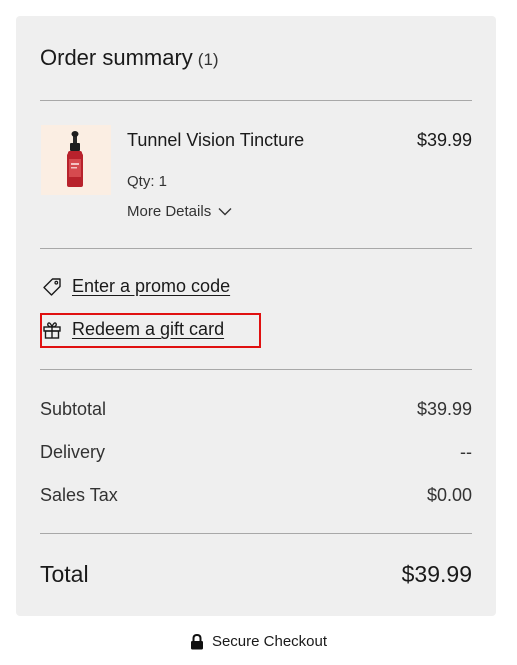 The width and height of the screenshot is (517, 665). Describe the element at coordinates (64, 574) in the screenshot. I see `total-label: Total` at that location.